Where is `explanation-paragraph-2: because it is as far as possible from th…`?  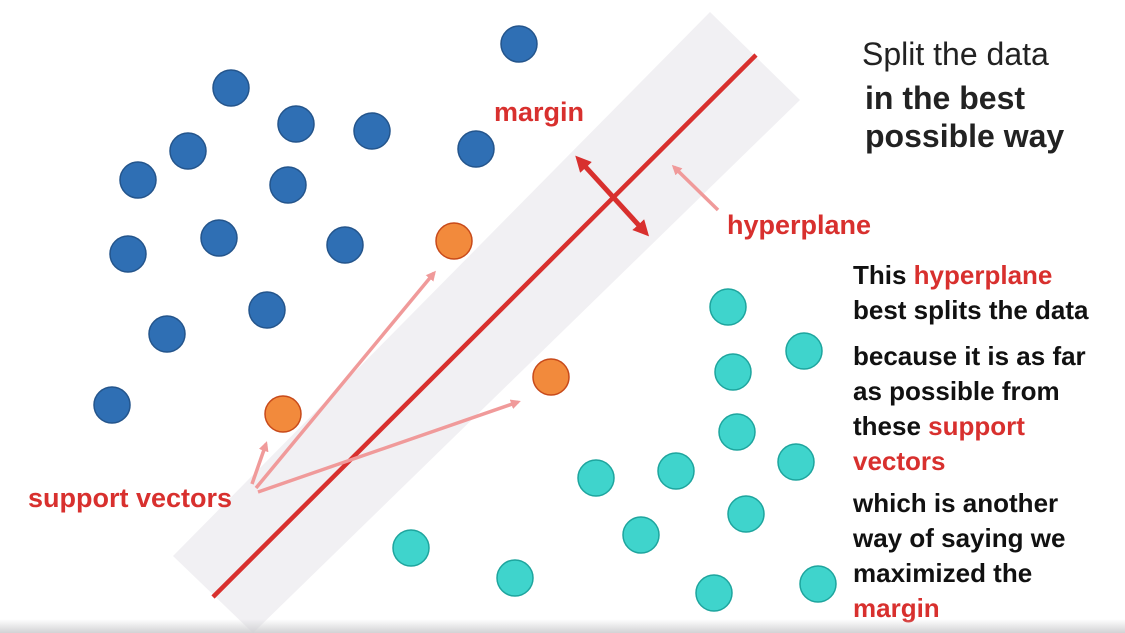
explanation-paragraph-2: because it is as far as possible from th… is located at coordinates (969, 409).